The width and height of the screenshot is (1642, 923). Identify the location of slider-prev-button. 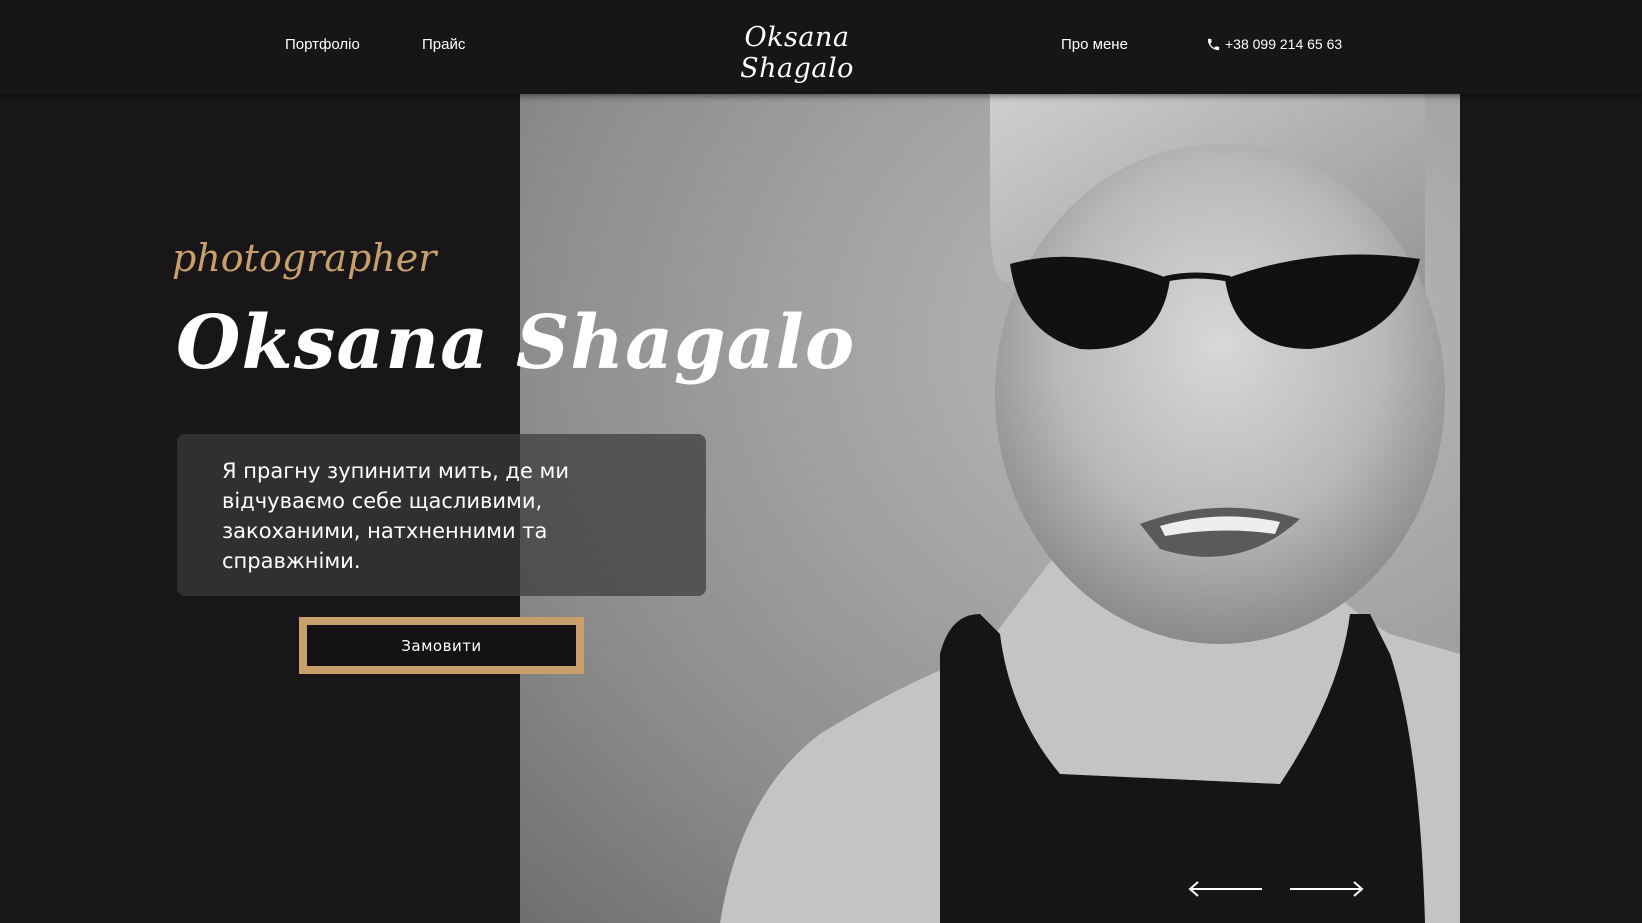
(1226, 889).